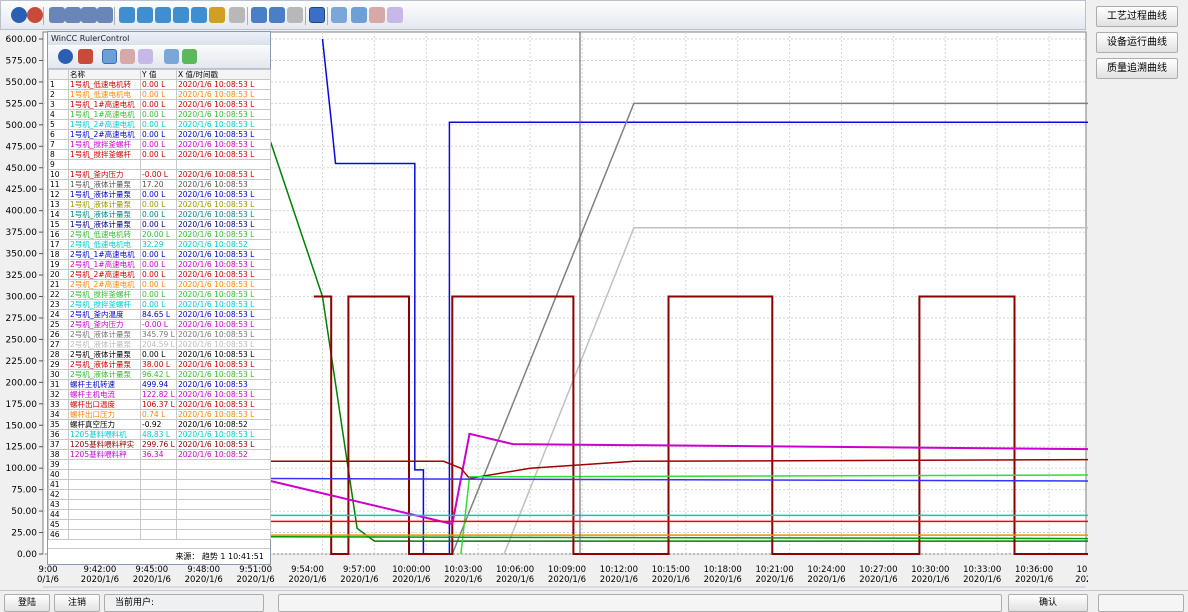 Image resolution: width=1188 pixels, height=612 pixels. What do you see at coordinates (158, 74) in the screenshot?
I see `col-y: Y 值` at bounding box center [158, 74].